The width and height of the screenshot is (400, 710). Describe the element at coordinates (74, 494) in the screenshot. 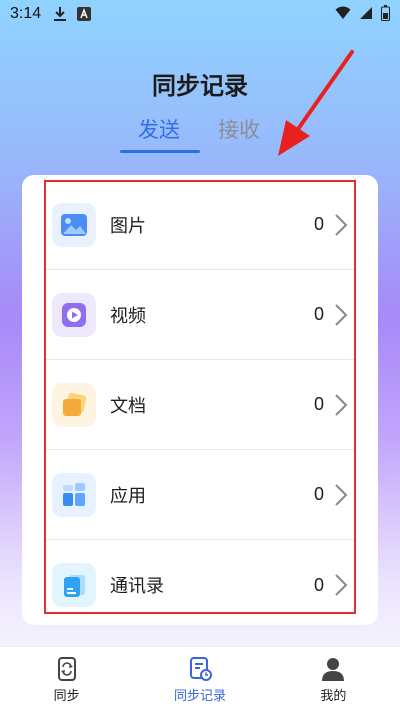

I see `apps-icon` at that location.